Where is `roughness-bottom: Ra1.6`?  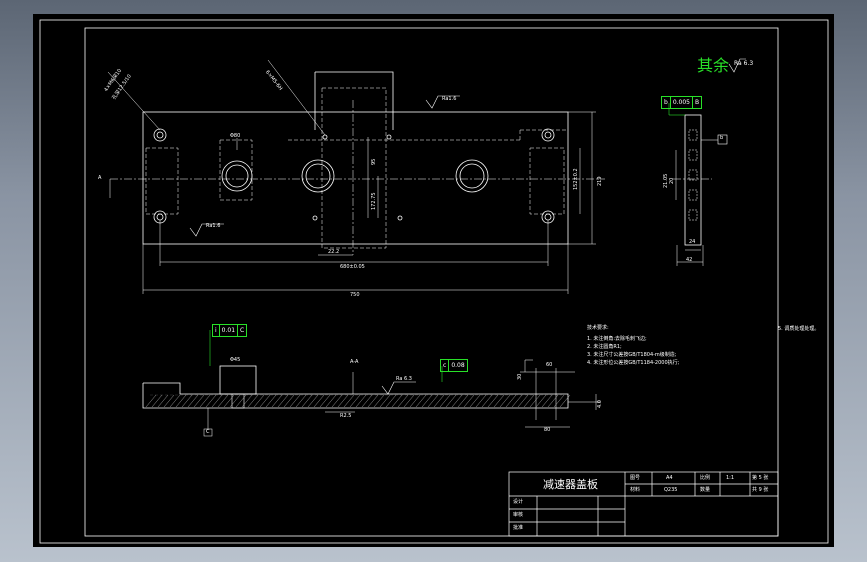 roughness-bottom: Ra1.6 is located at coordinates (213, 226).